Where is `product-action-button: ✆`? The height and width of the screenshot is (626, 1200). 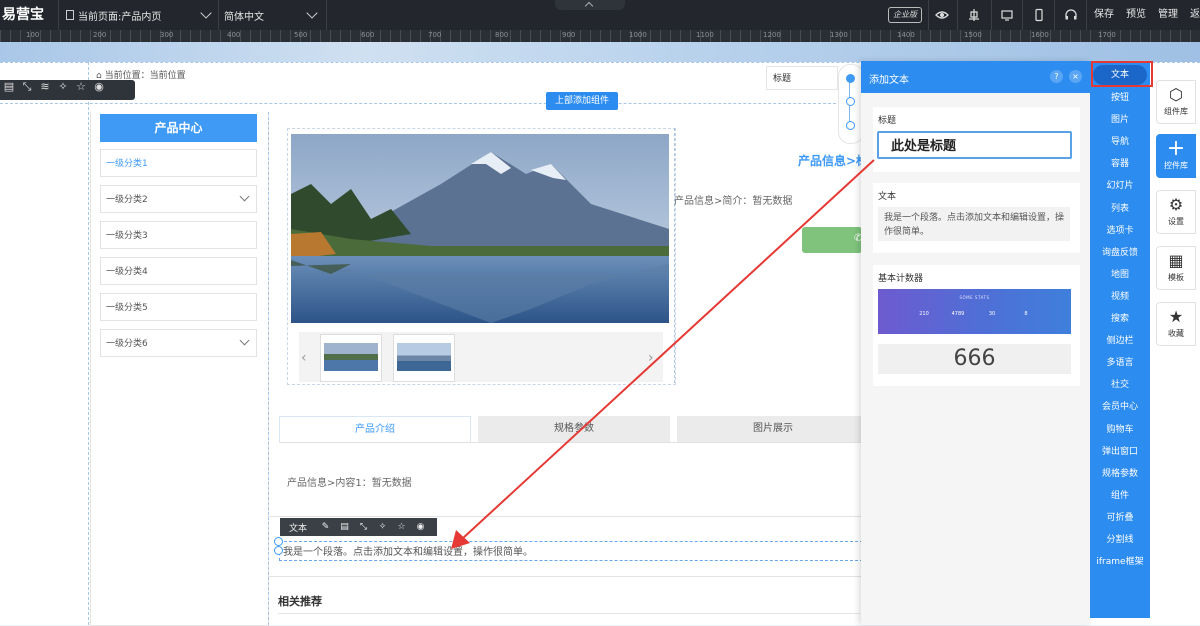
product-action-button: ✆ is located at coordinates (832, 240).